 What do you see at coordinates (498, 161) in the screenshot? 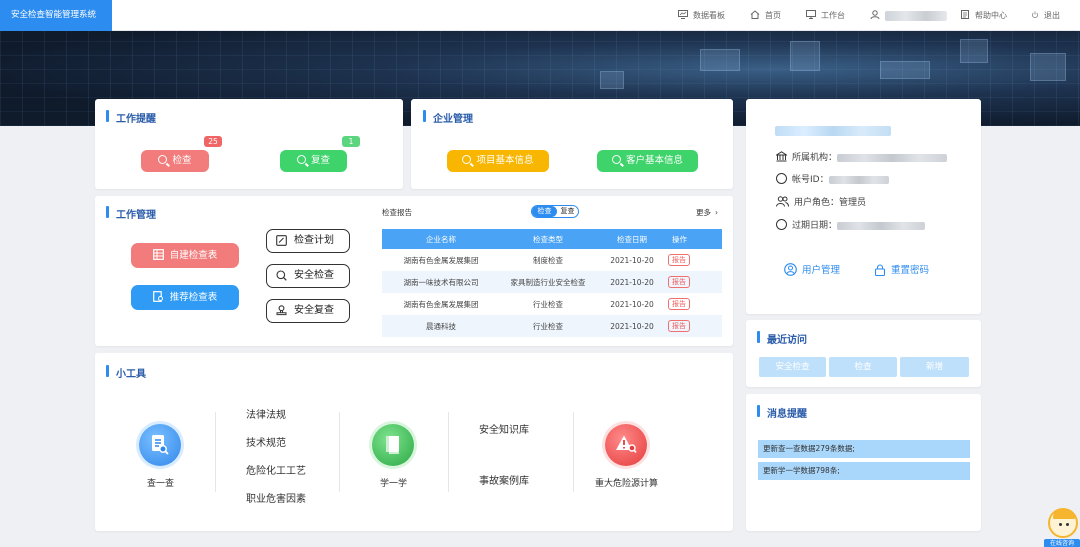
I see `project-info-button: 项目基本信息` at bounding box center [498, 161].